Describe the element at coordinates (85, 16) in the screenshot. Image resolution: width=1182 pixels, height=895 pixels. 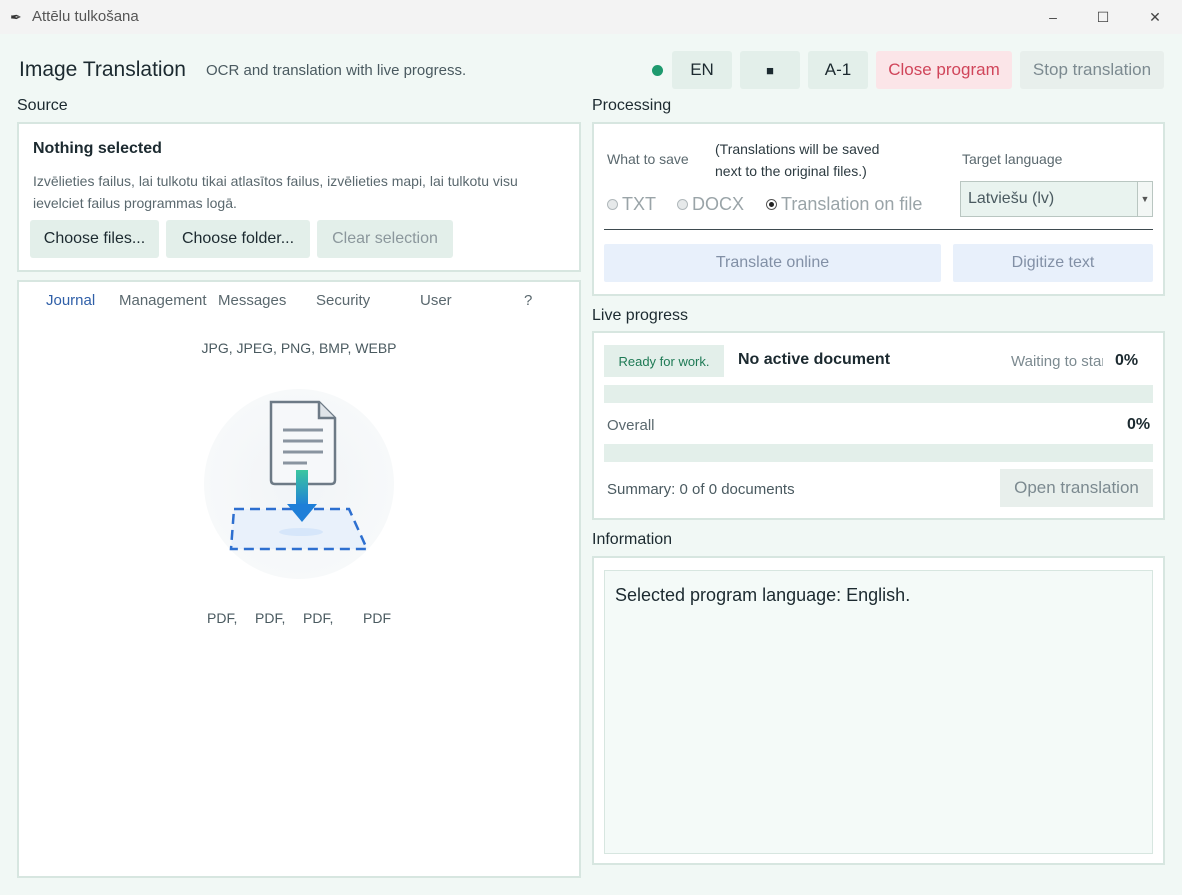
I see `window-title: Attēlu tulkošana` at that location.